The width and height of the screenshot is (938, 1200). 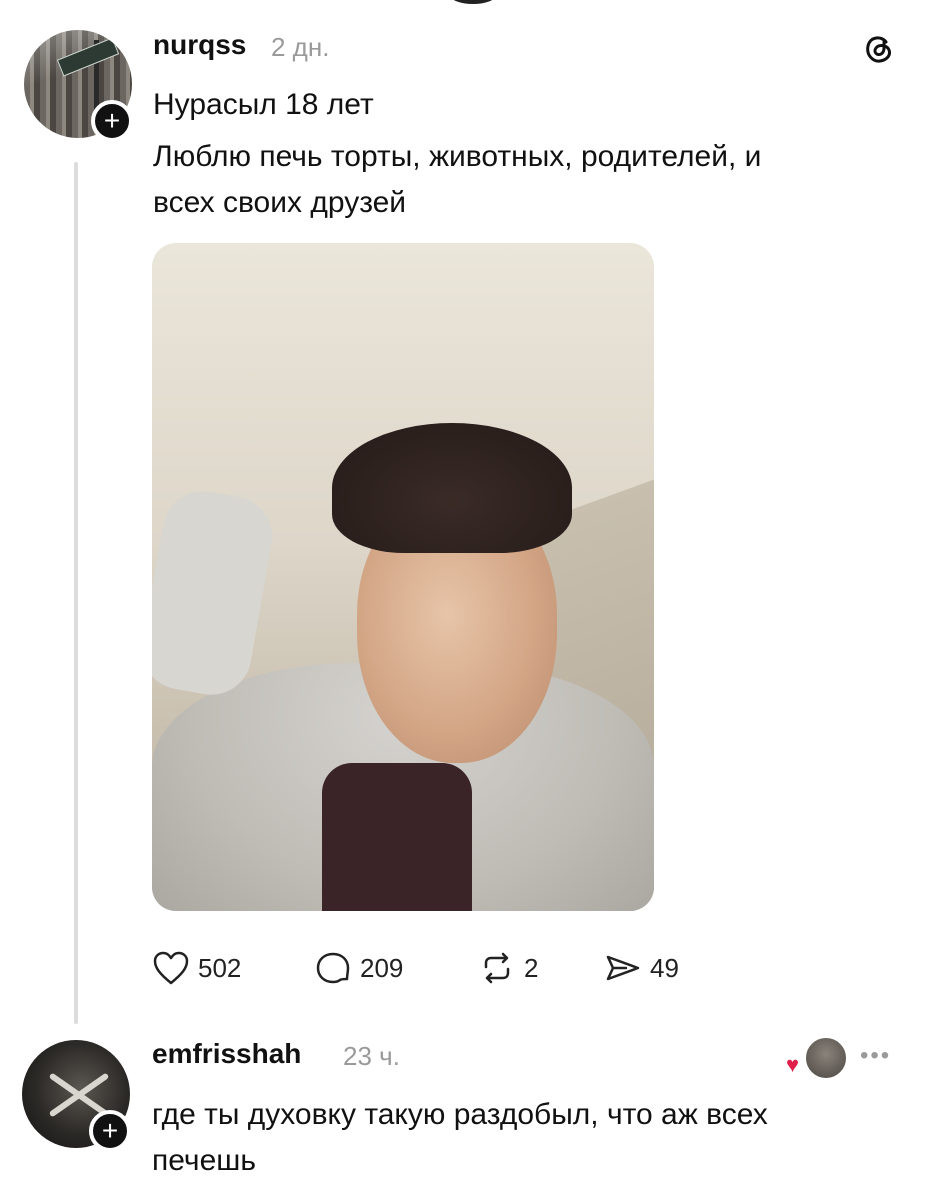 I want to click on heart-icon, so click(x=171, y=968).